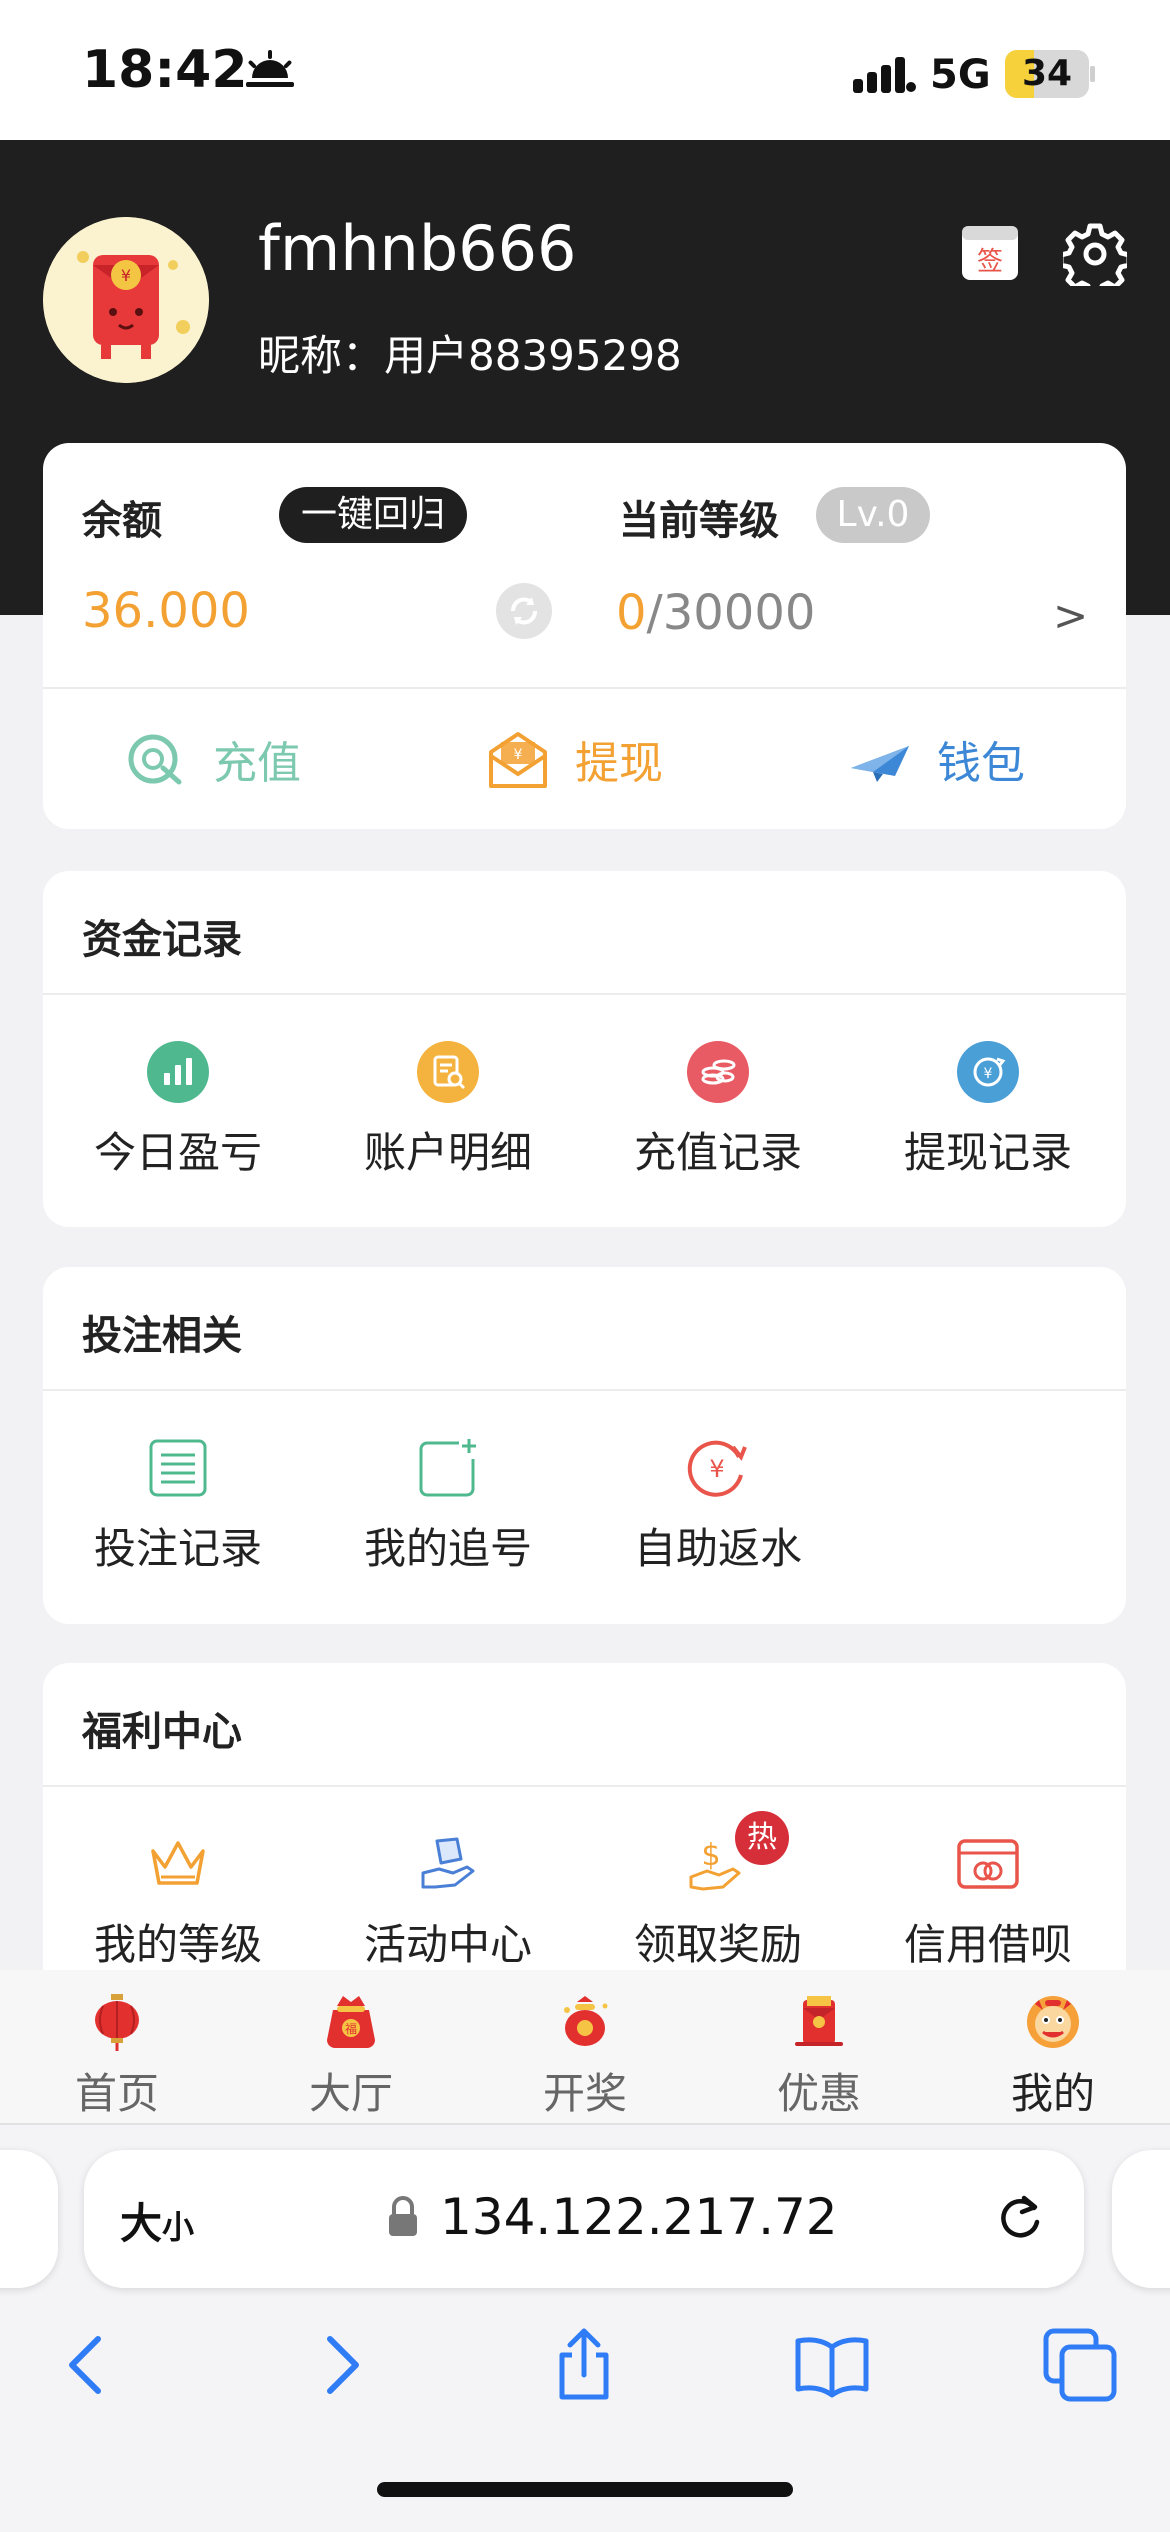 This screenshot has height=2532, width=1170. What do you see at coordinates (162, 1336) in the screenshot?
I see `betting-title: 投注相关` at bounding box center [162, 1336].